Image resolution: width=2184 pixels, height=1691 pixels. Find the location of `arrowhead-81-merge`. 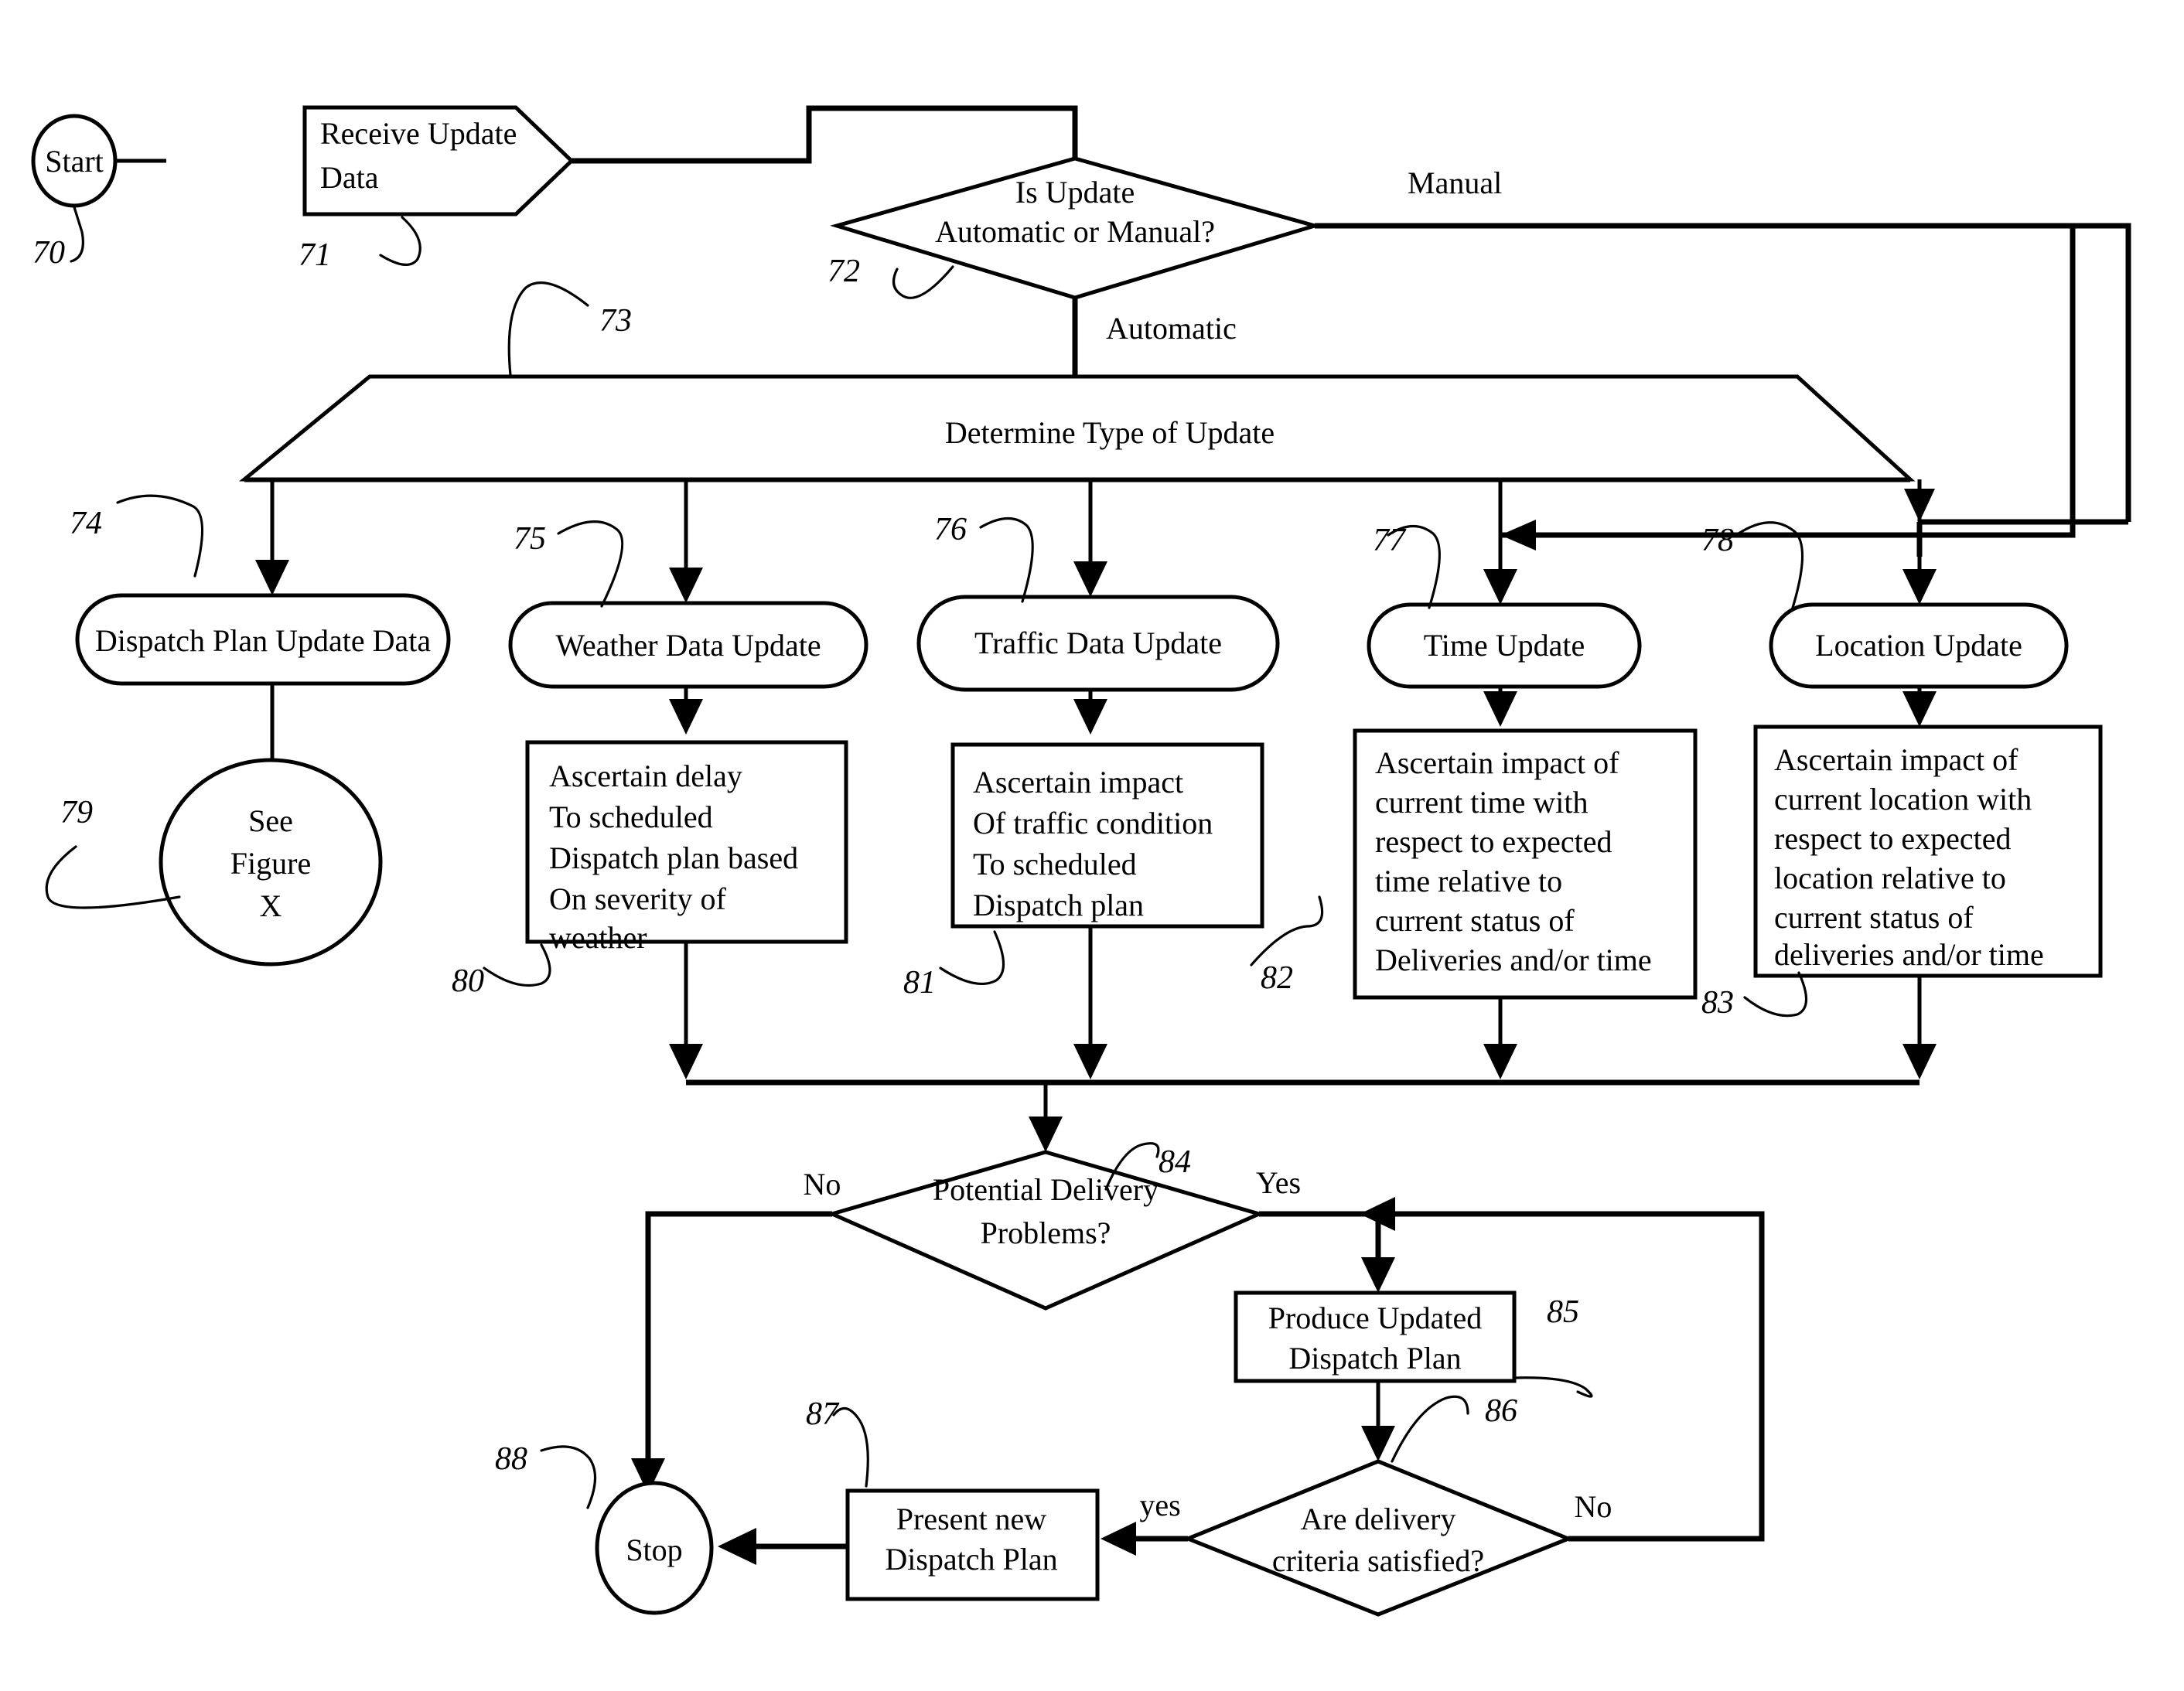

arrowhead-81-merge is located at coordinates (1090, 1061).